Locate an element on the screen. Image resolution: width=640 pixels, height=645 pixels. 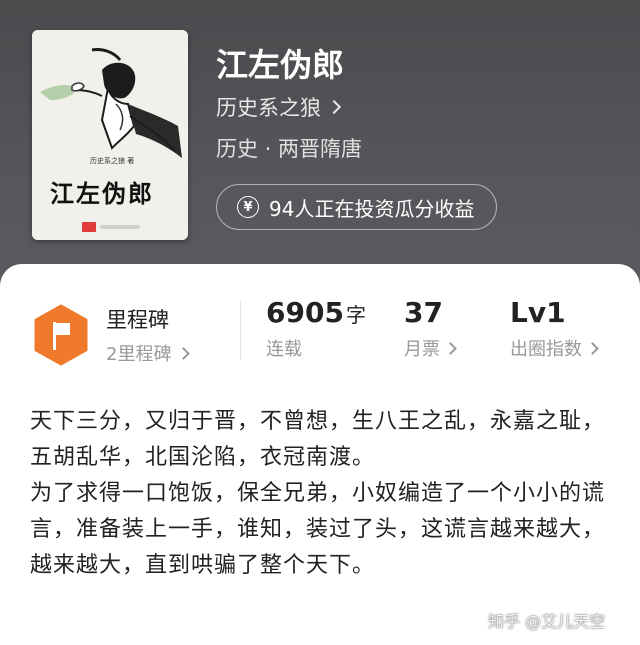
popularity-index-label: 出圈指数 is located at coordinates (546, 349).